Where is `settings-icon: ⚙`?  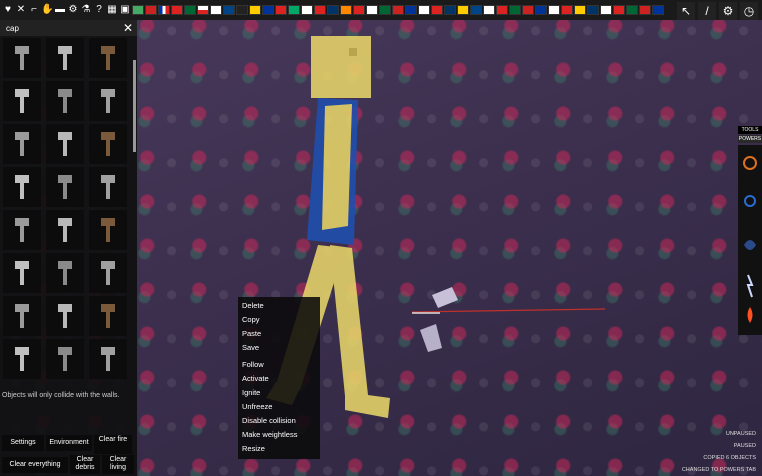 settings-icon: ⚙ is located at coordinates (728, 11).